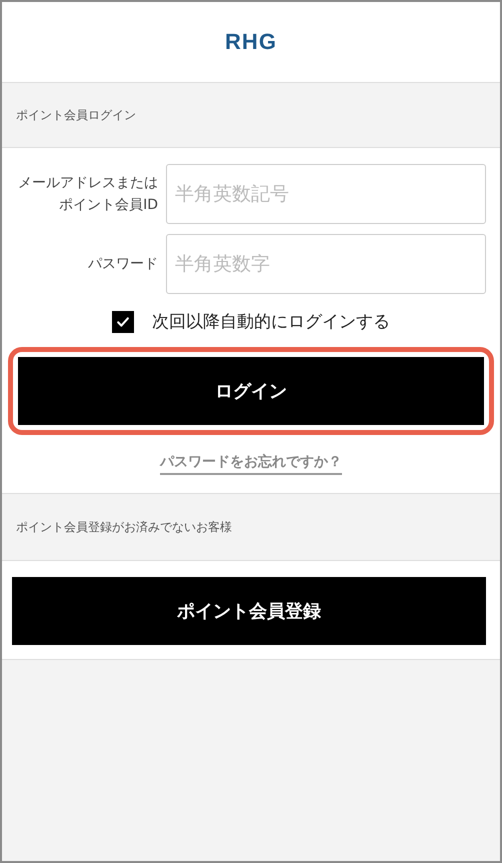 Image resolution: width=502 pixels, height=863 pixels. I want to click on forgot-password-link: パスワードをお忘れですか？, so click(251, 464).